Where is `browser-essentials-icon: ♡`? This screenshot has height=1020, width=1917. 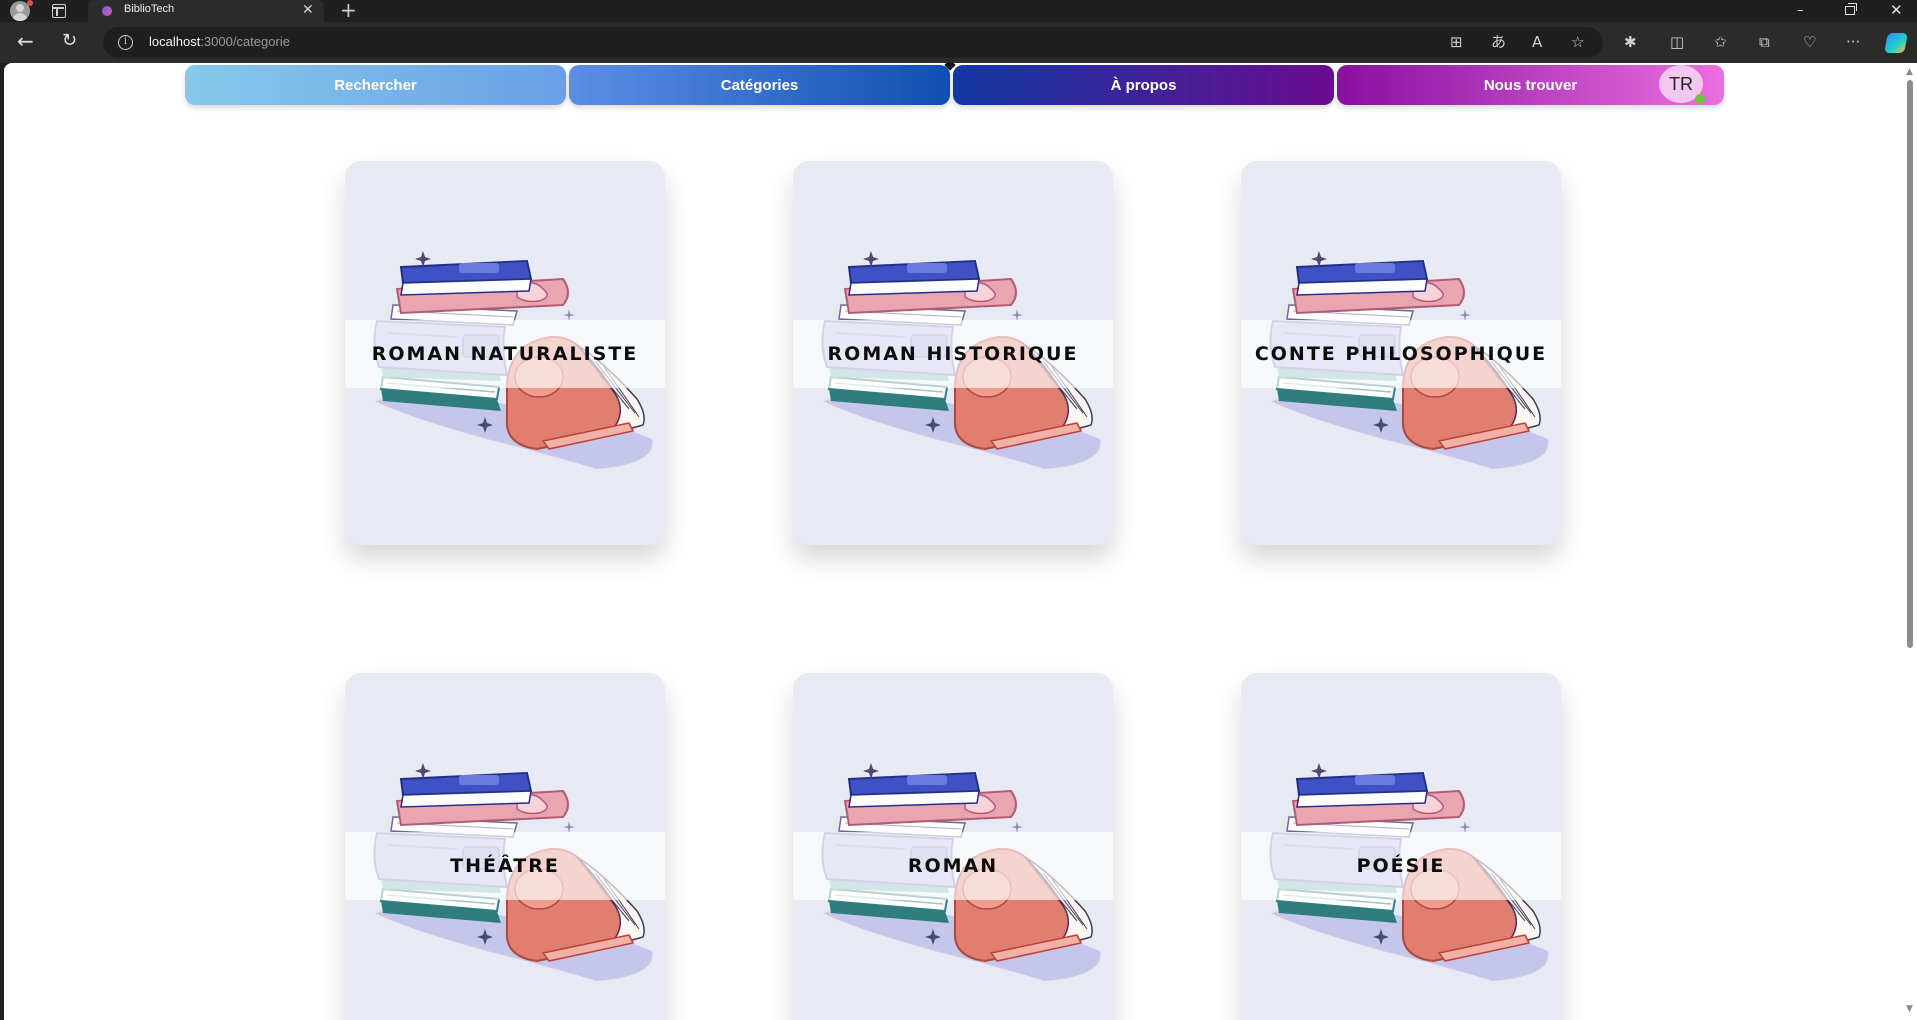 browser-essentials-icon: ♡ is located at coordinates (1809, 42).